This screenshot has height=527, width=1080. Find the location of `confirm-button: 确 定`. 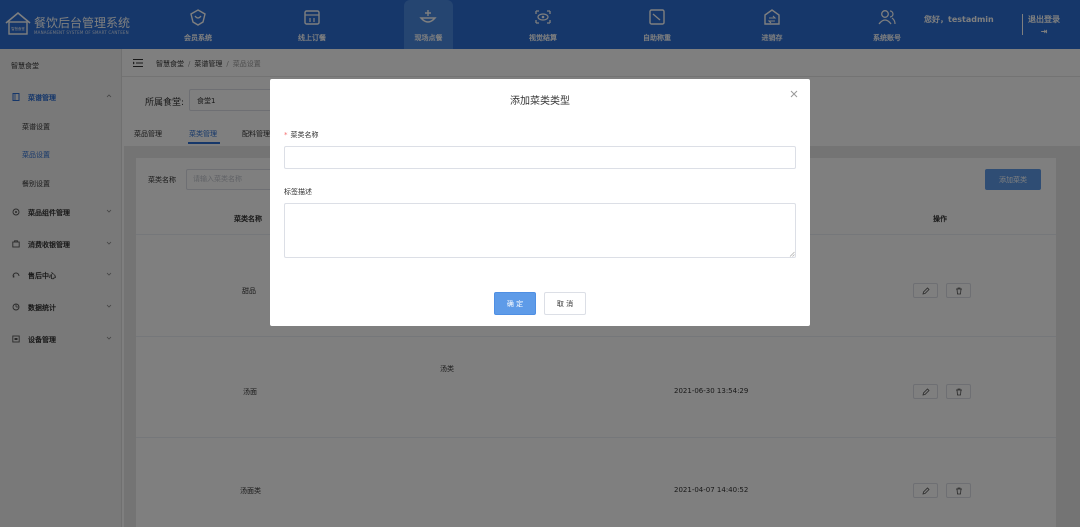

confirm-button: 确 定 is located at coordinates (515, 303).